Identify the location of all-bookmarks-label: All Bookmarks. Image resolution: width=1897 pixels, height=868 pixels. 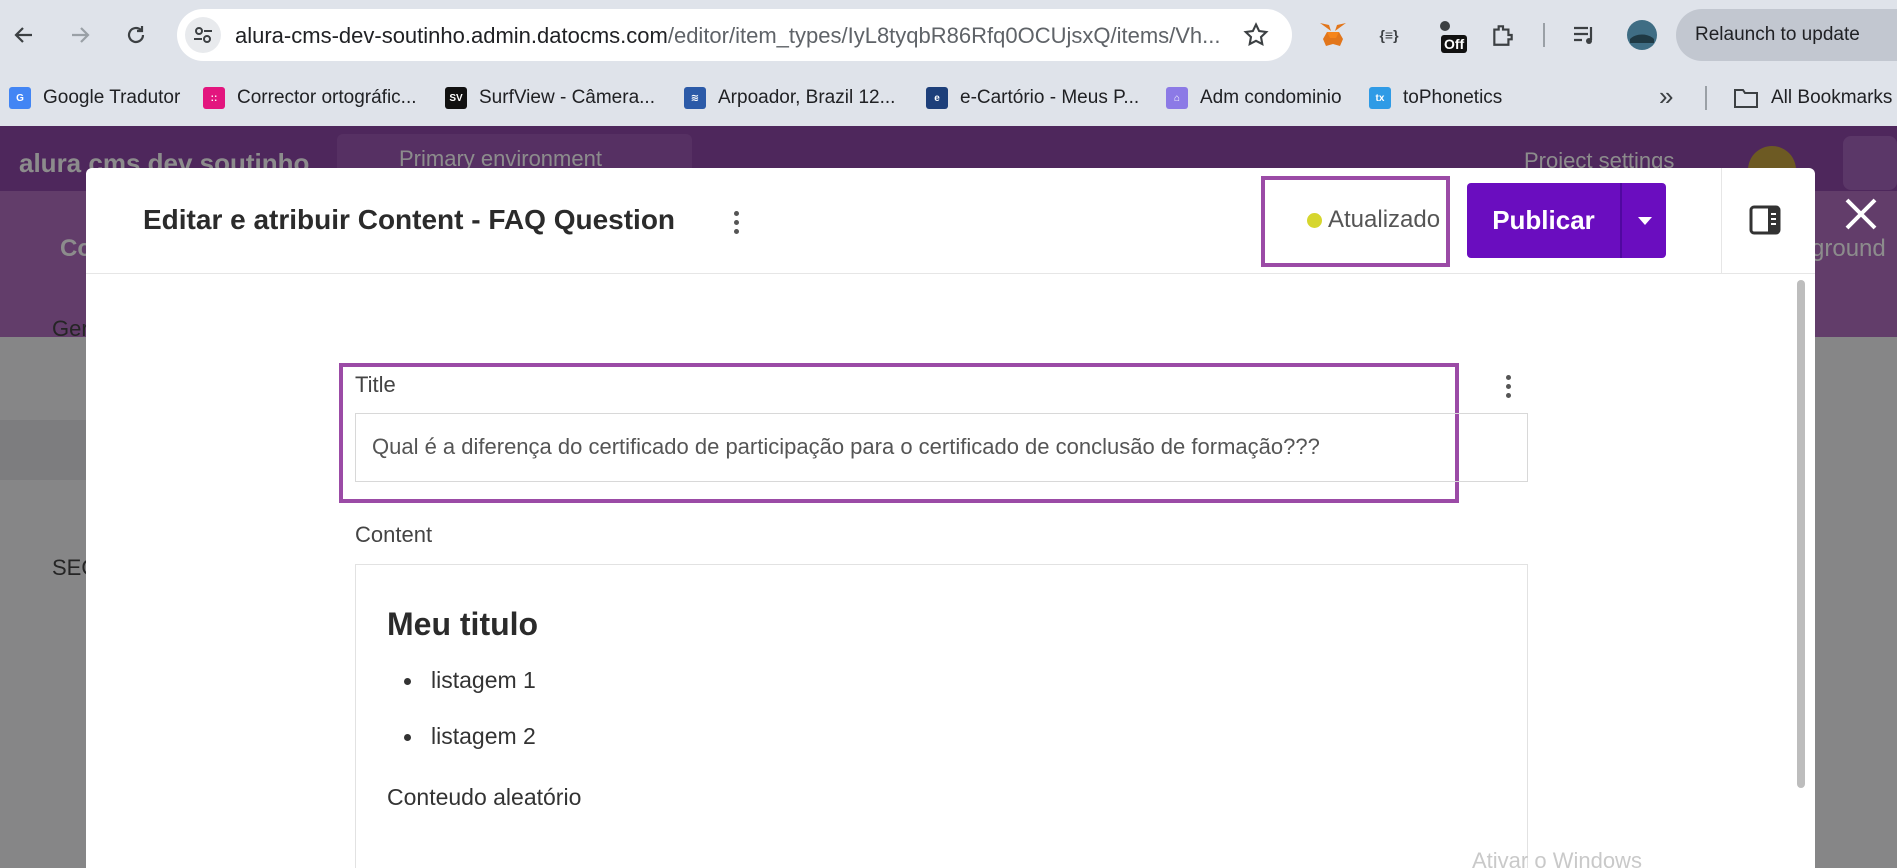
(1832, 97).